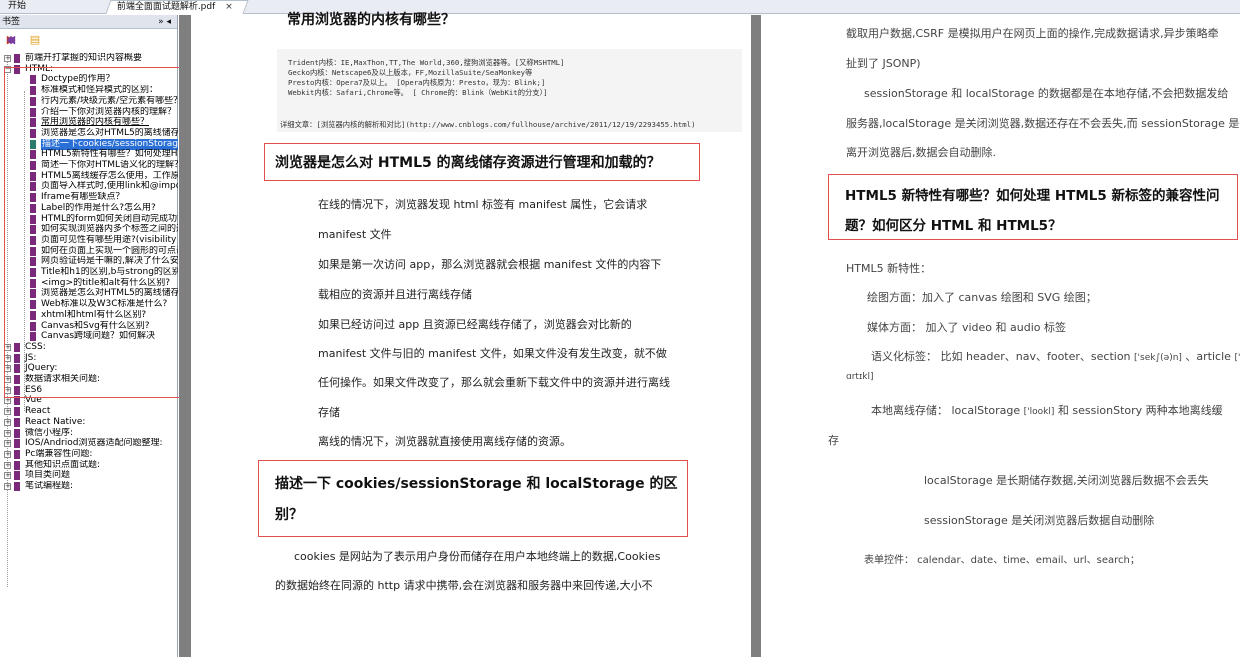  I want to click on tab-home-label: 开始, so click(17, 6).